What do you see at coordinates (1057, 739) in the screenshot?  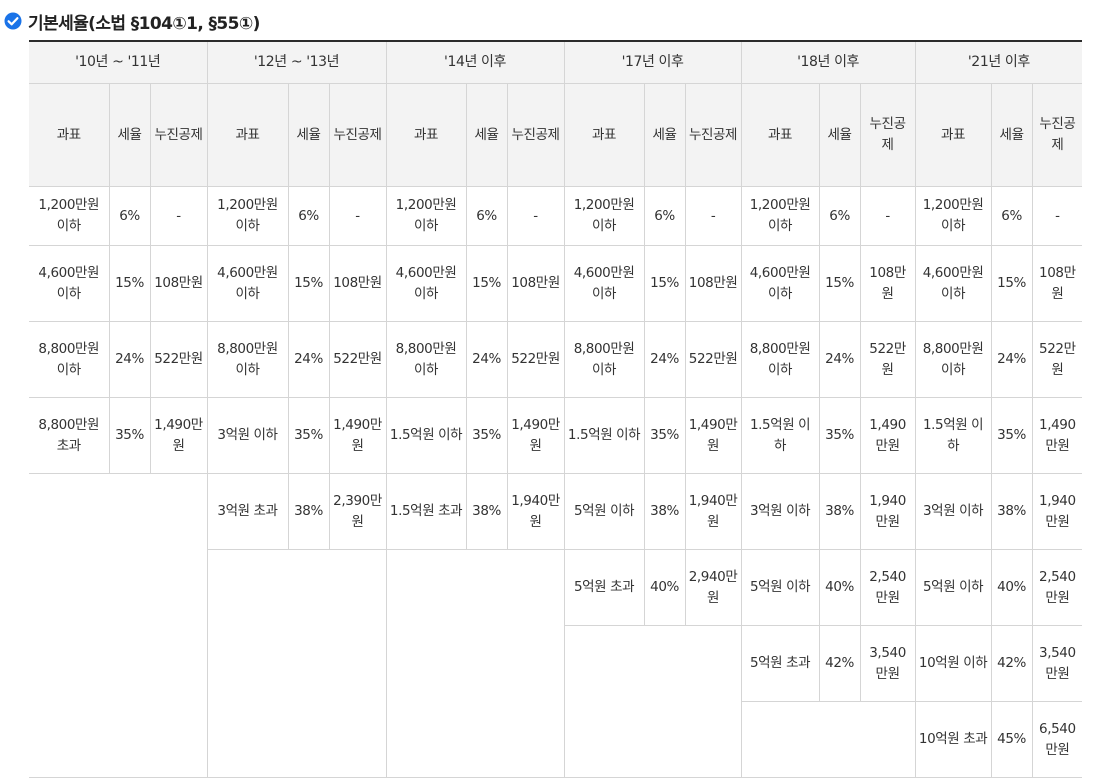 I see `deduction-cell: 6,540만원` at bounding box center [1057, 739].